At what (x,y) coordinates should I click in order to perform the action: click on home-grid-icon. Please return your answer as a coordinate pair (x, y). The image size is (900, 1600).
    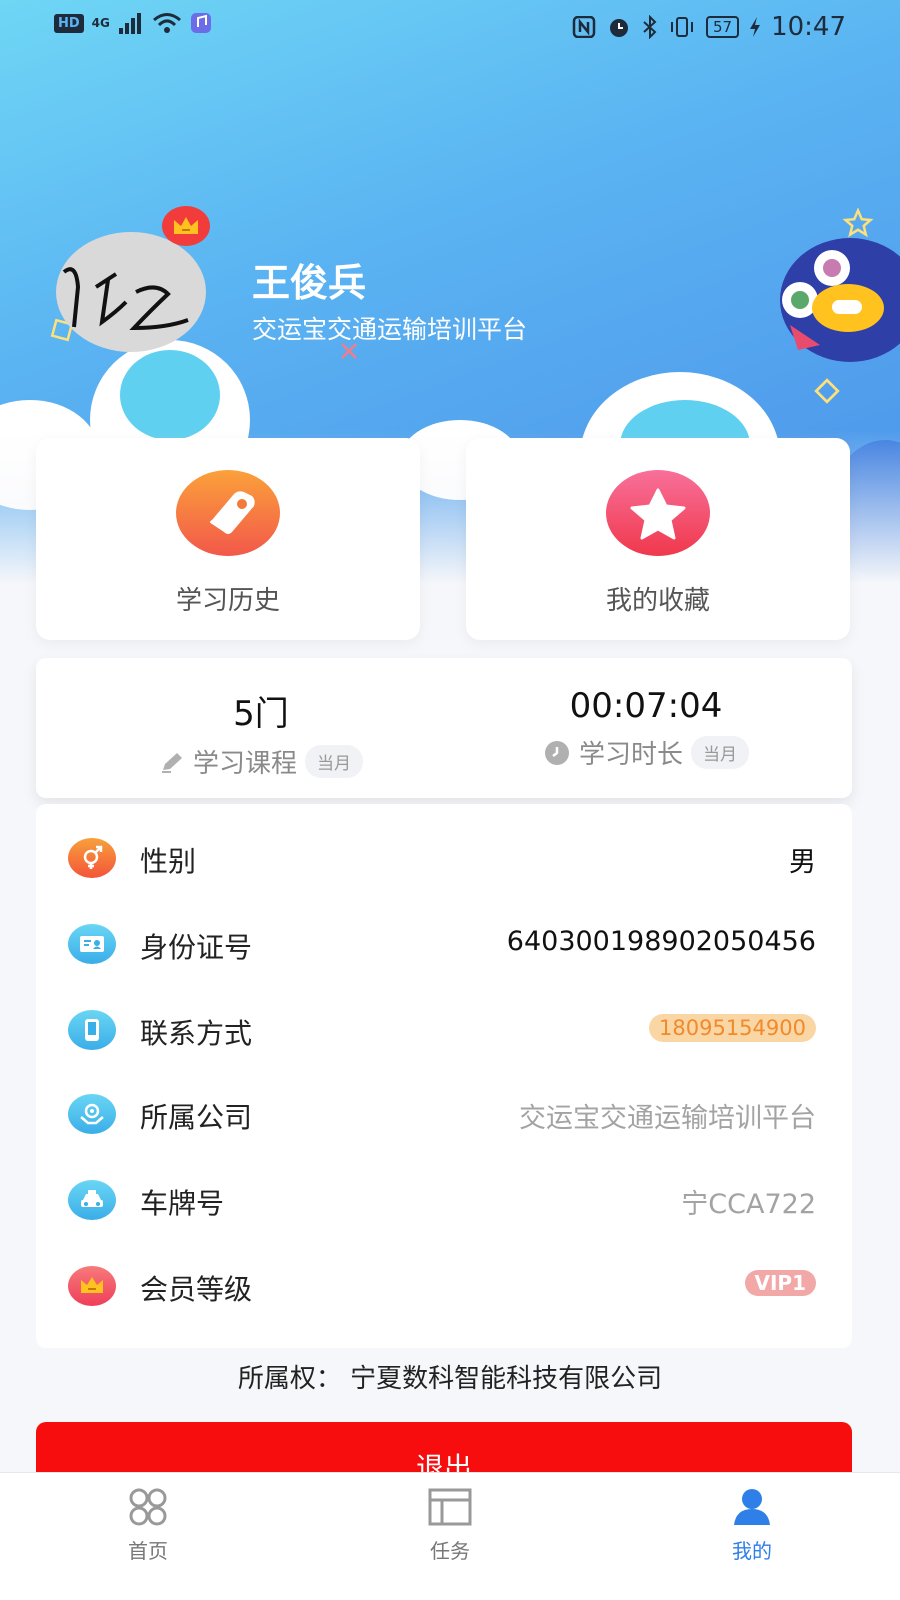
    Looking at the image, I should click on (148, 1507).